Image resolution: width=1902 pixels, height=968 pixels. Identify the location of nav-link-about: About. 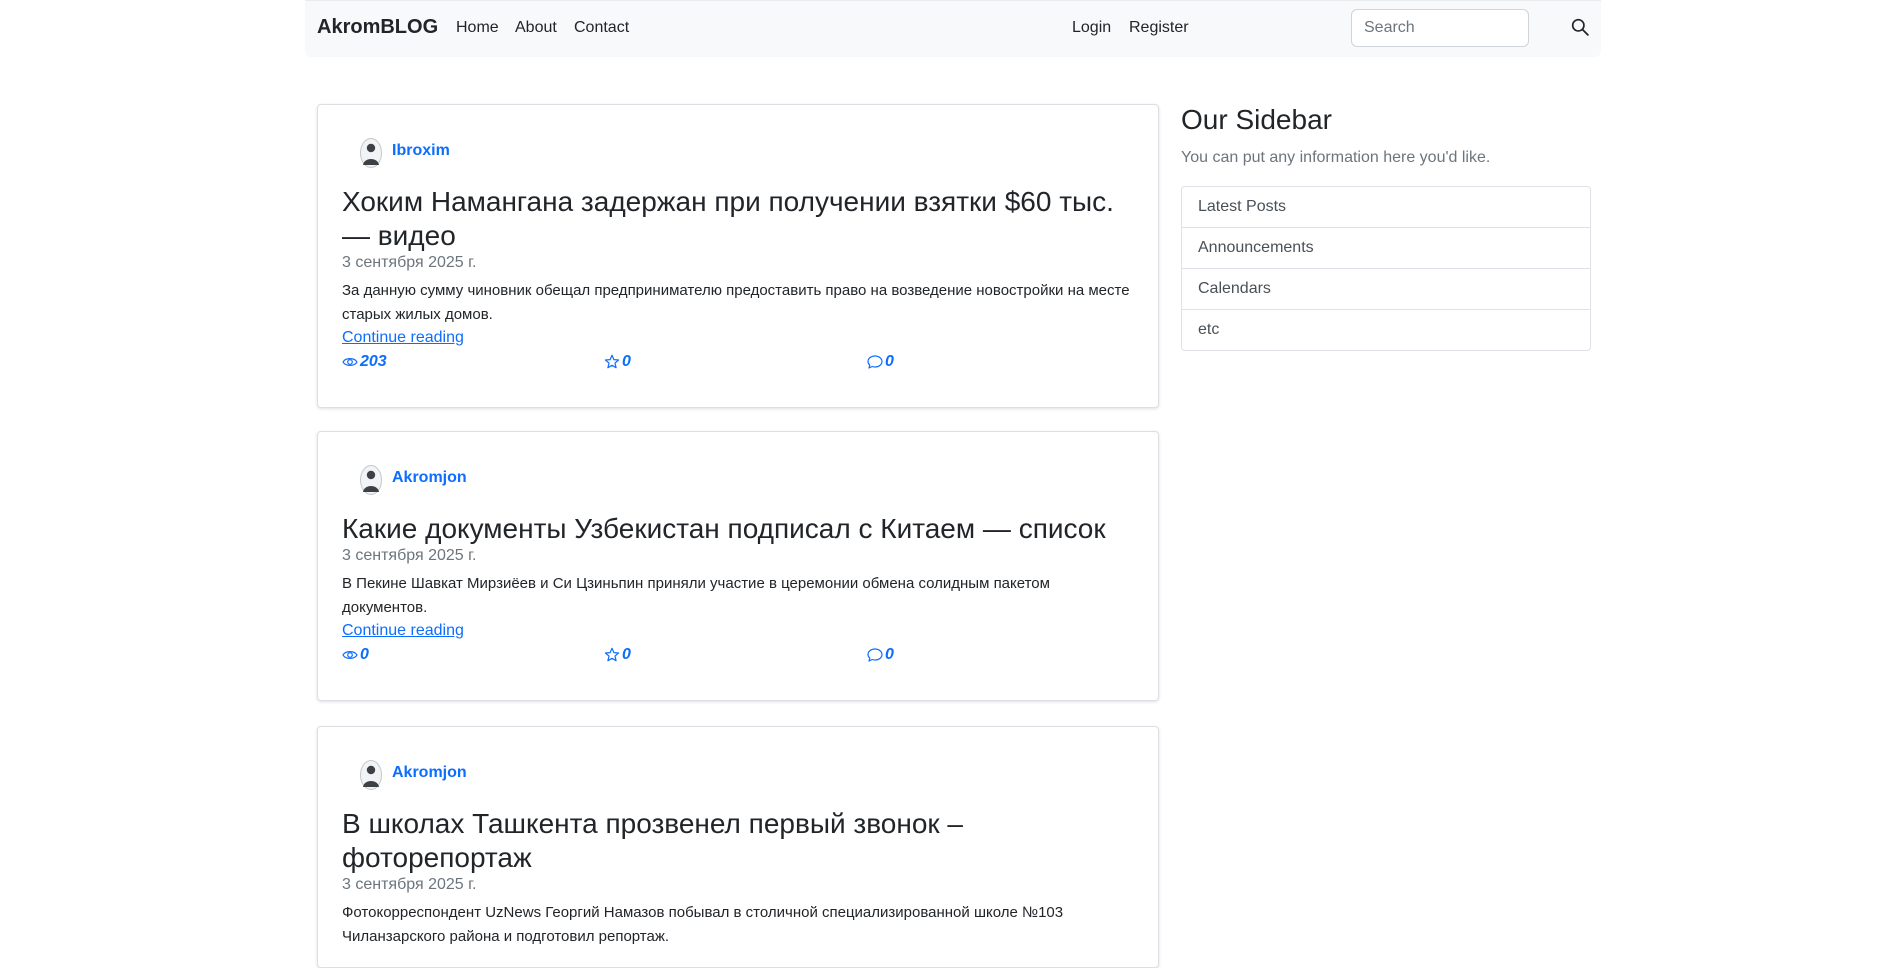
(536, 28).